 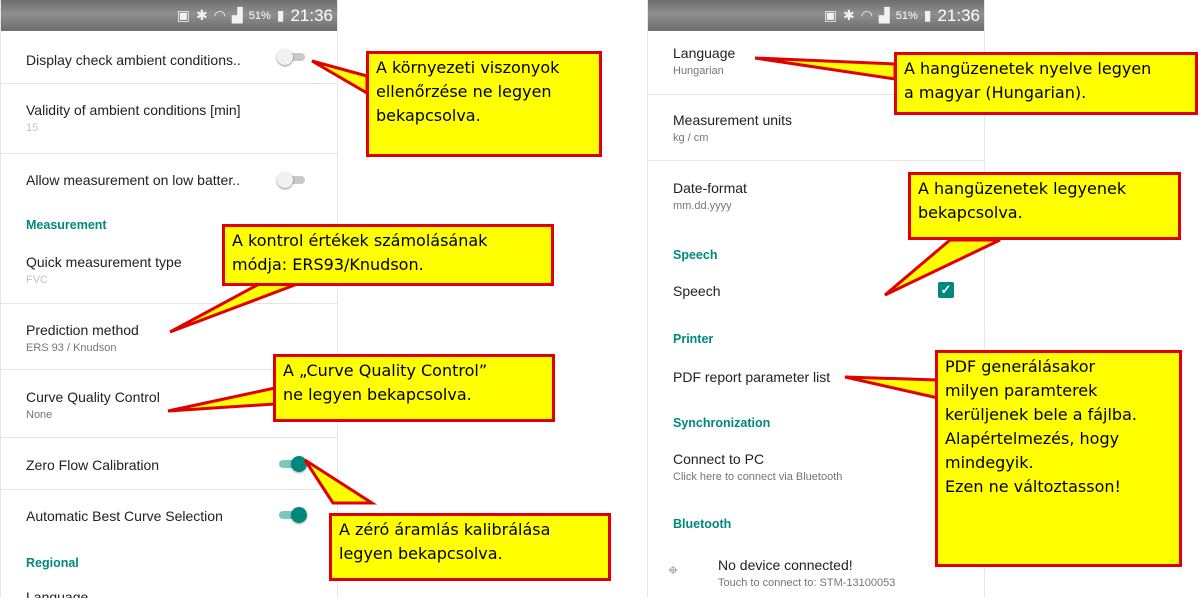 What do you see at coordinates (169, 464) in the screenshot?
I see `zero-flow-row: Zero Flow Calibration` at bounding box center [169, 464].